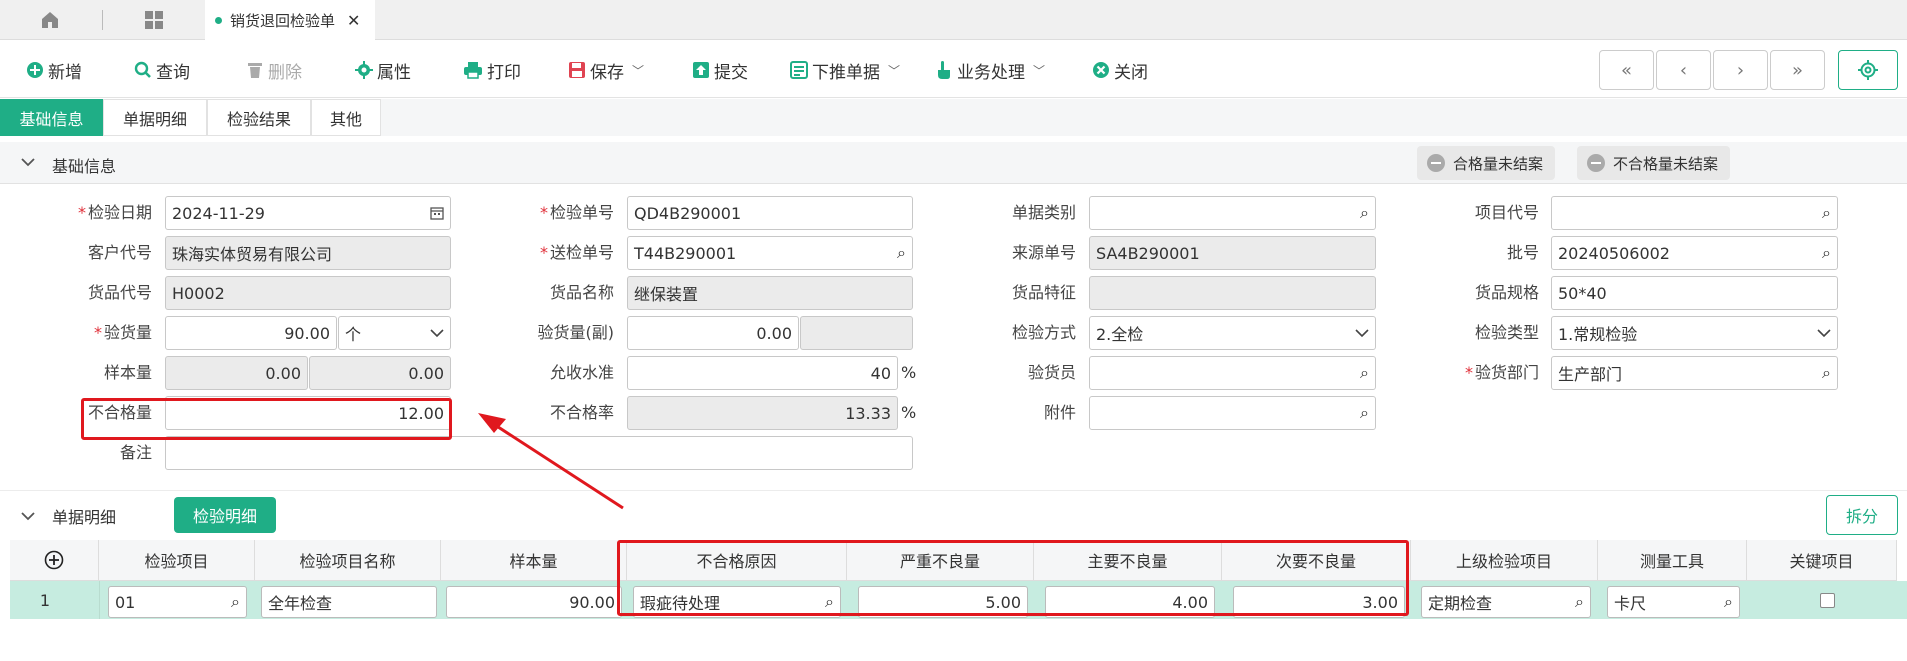 This screenshot has height=661, width=1907. I want to click on detail-section-header: 单据明细 检验明细 拆分, so click(953, 514).